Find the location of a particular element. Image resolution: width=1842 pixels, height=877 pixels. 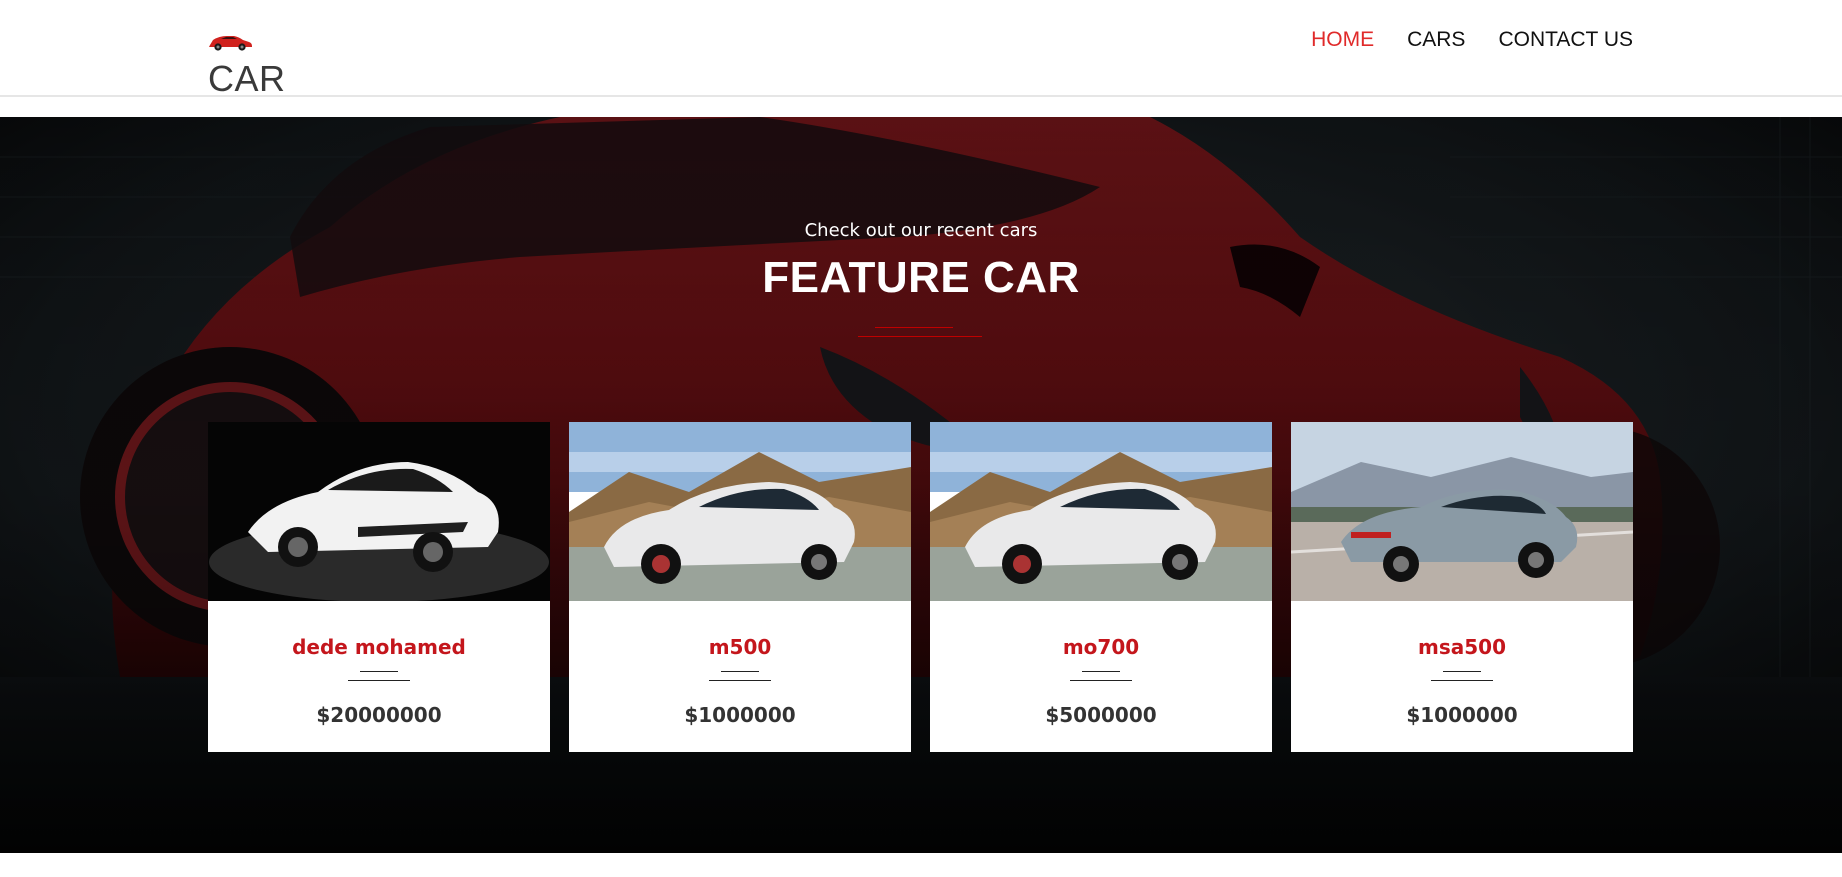

car-card: dede mohamed $20000000 is located at coordinates (379, 587).